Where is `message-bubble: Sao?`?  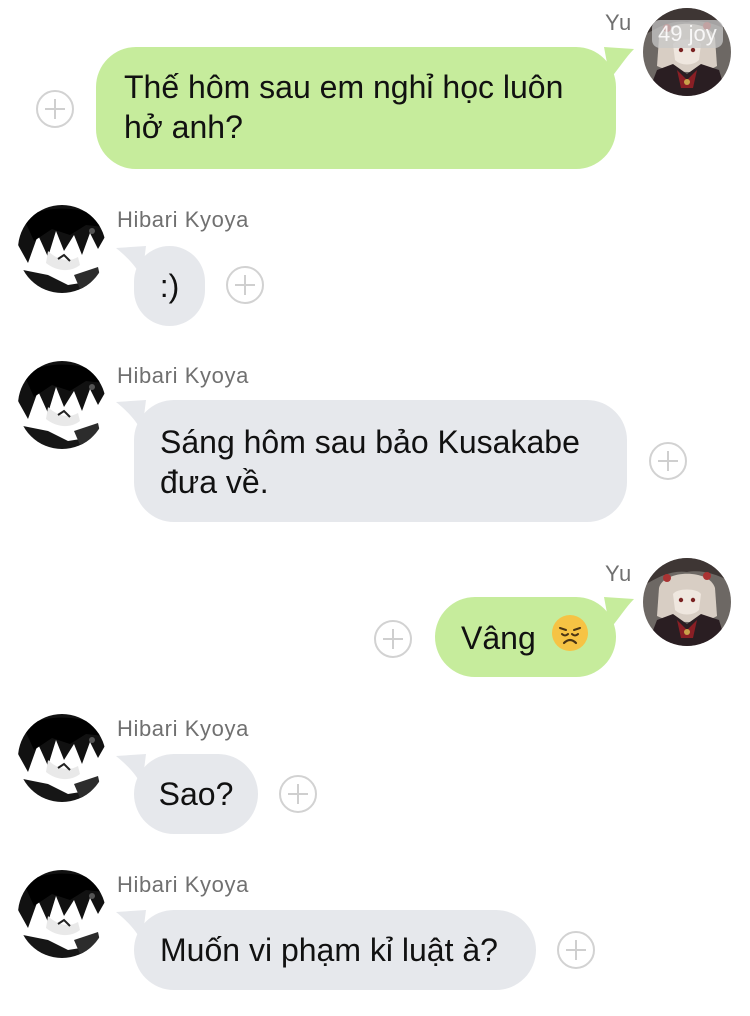 message-bubble: Sao? is located at coordinates (196, 794).